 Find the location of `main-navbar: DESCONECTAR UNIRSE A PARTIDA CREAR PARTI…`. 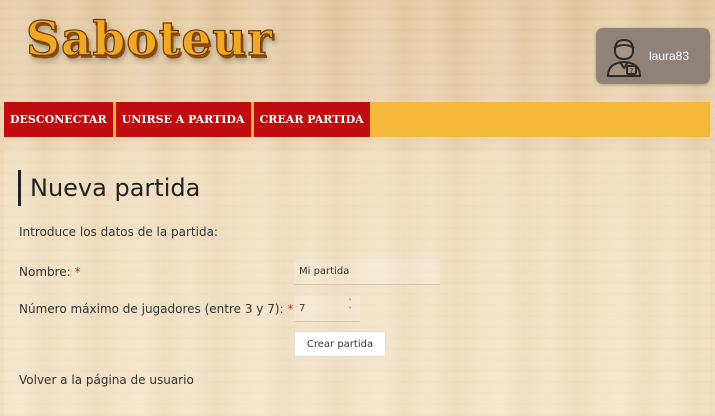

main-navbar: DESCONECTAR UNIRSE A PARTIDA CREAR PARTI… is located at coordinates (357, 119).